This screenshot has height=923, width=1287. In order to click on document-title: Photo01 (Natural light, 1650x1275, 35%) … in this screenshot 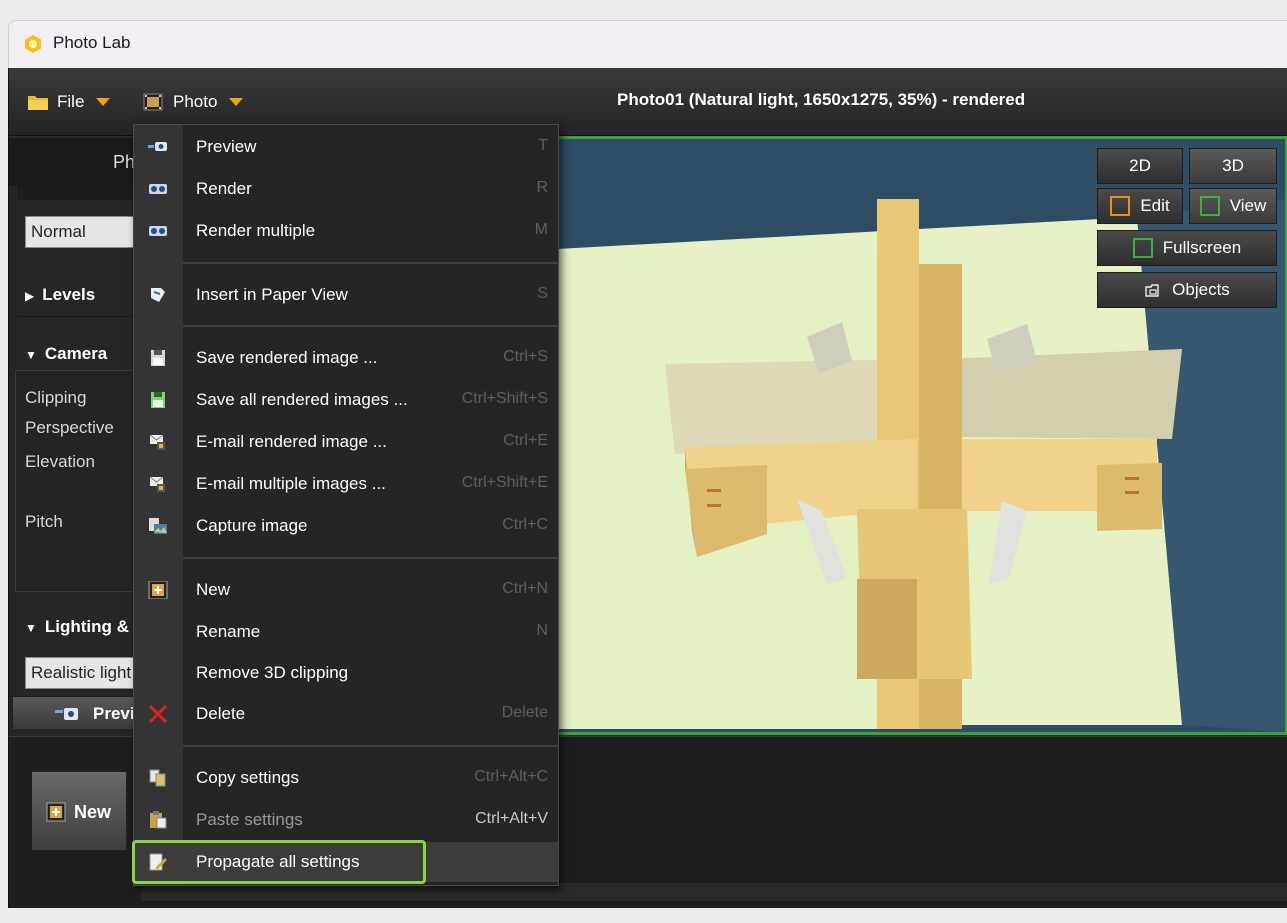, I will do `click(821, 99)`.